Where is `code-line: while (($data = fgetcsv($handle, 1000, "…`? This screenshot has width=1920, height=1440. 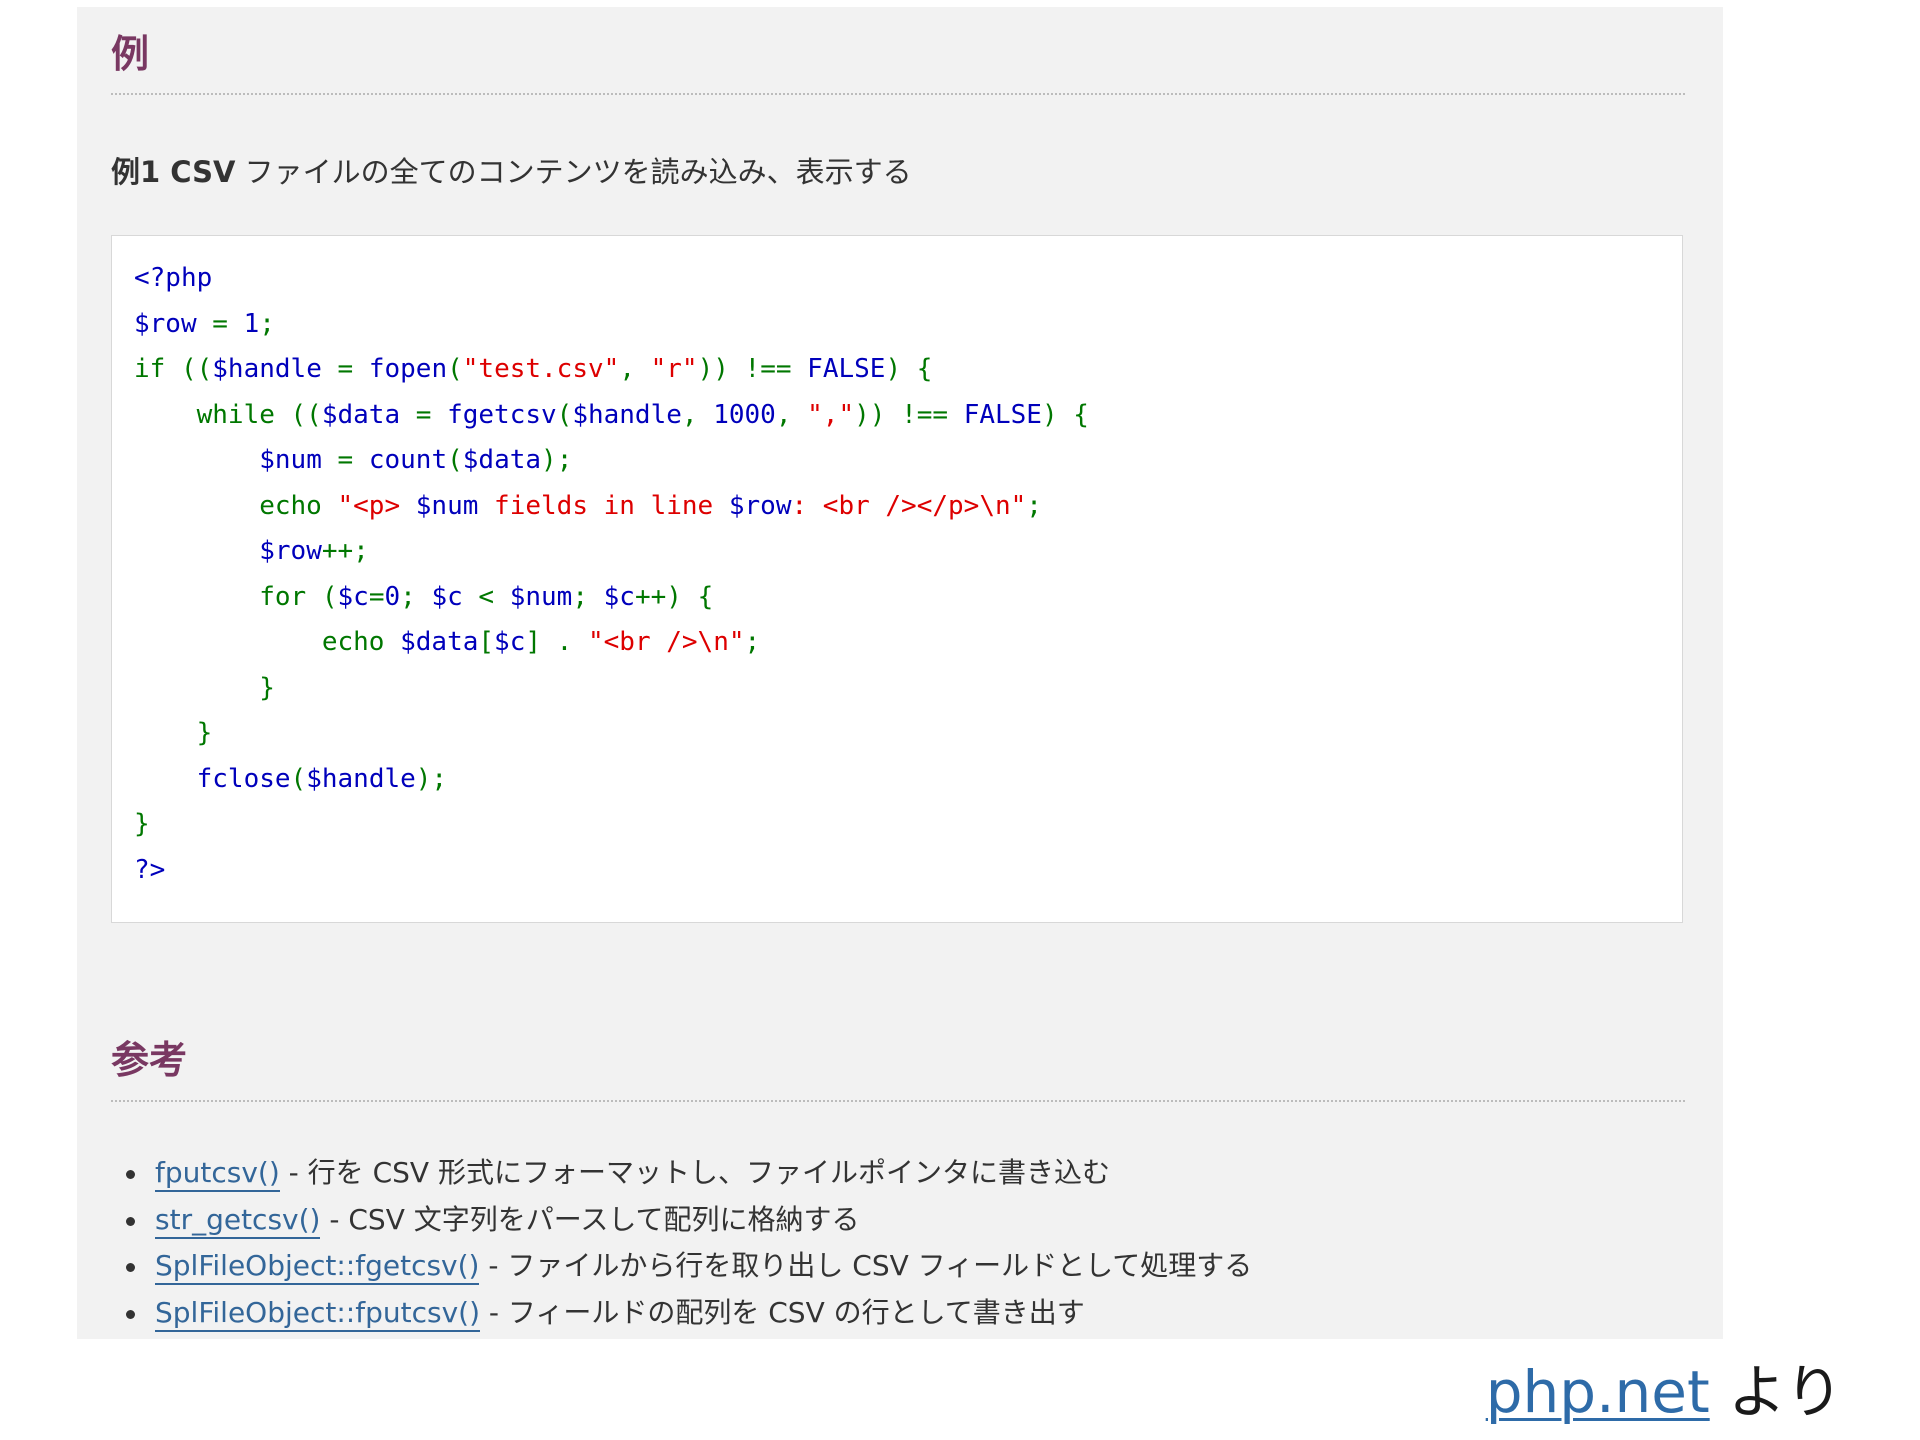
code-line: while (($data = fgetcsv($handle, 1000, "… is located at coordinates (908, 416).